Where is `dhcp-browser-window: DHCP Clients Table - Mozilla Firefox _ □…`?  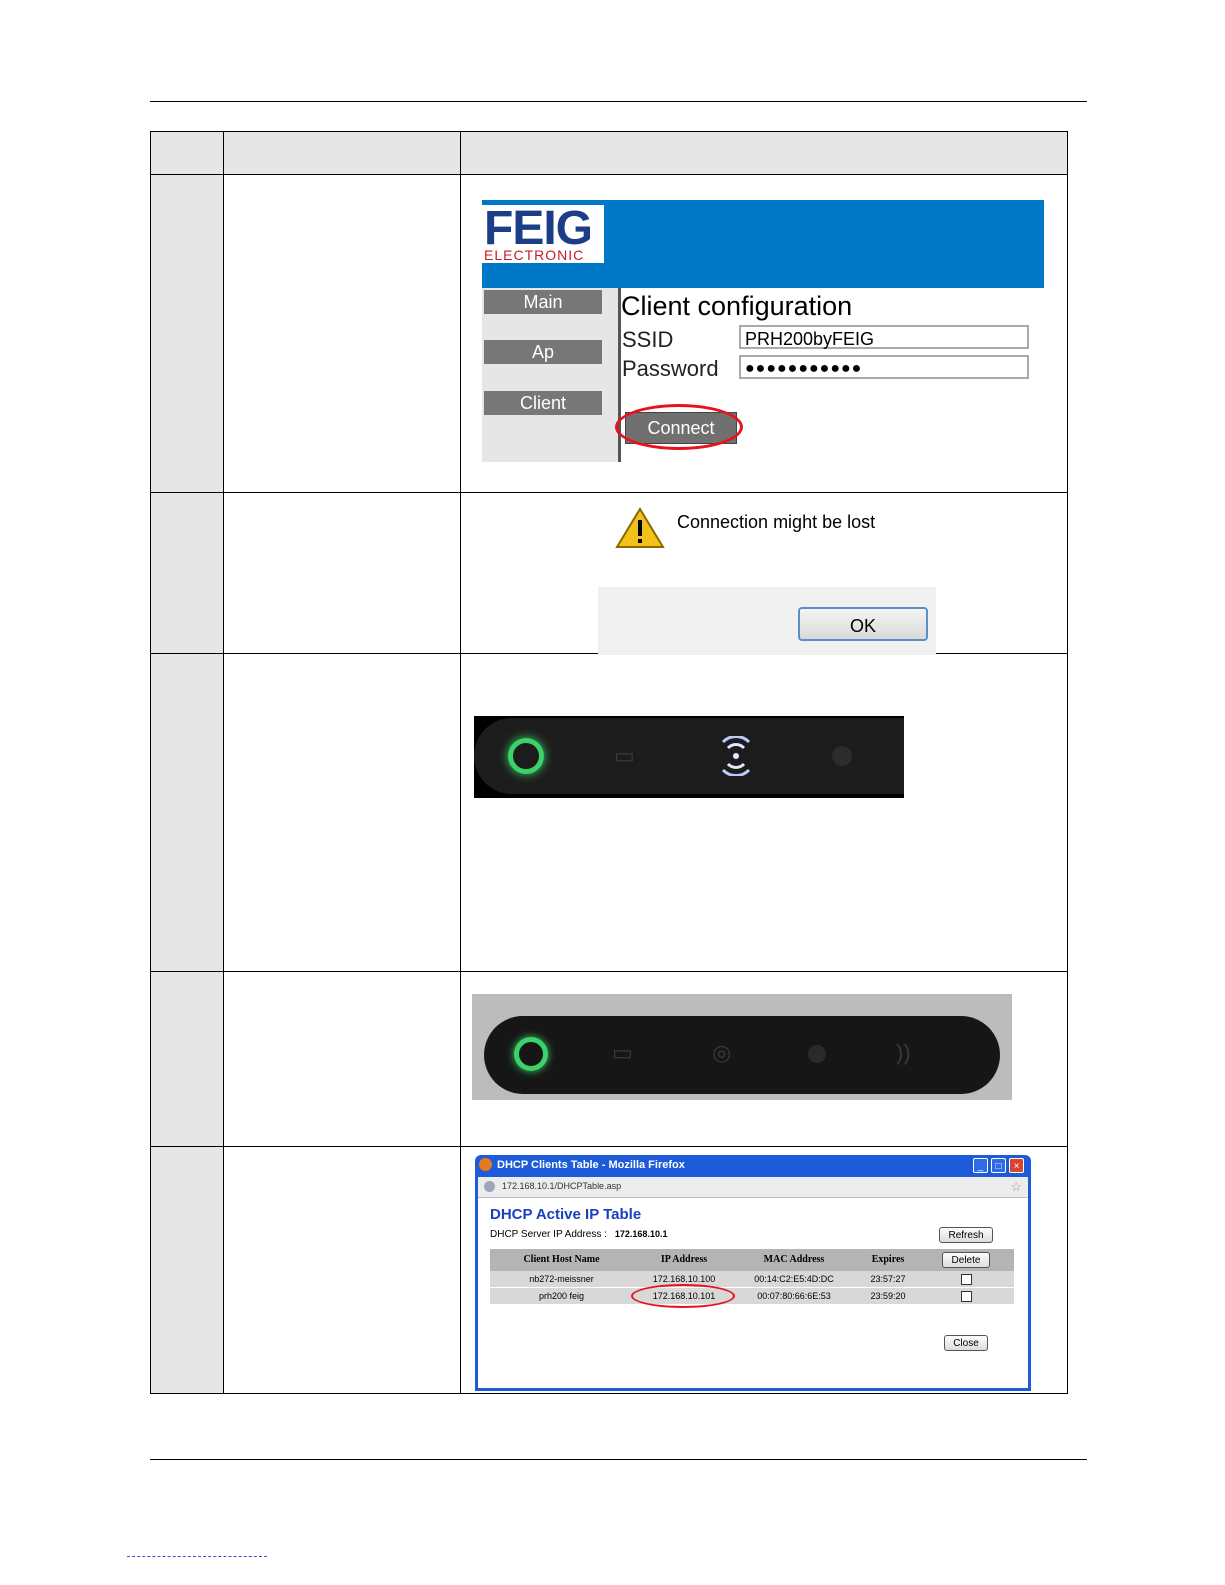
dhcp-browser-window: DHCP Clients Table - Mozilla Firefox _ □… is located at coordinates (753, 1273).